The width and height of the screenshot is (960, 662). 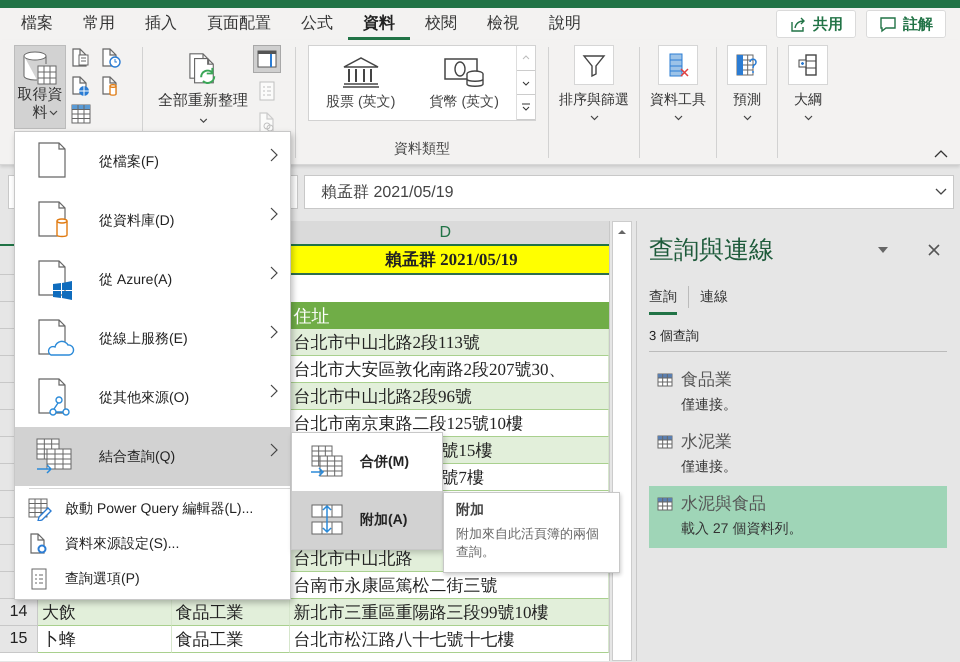 I want to click on vertical-scrollbar, so click(x=622, y=441).